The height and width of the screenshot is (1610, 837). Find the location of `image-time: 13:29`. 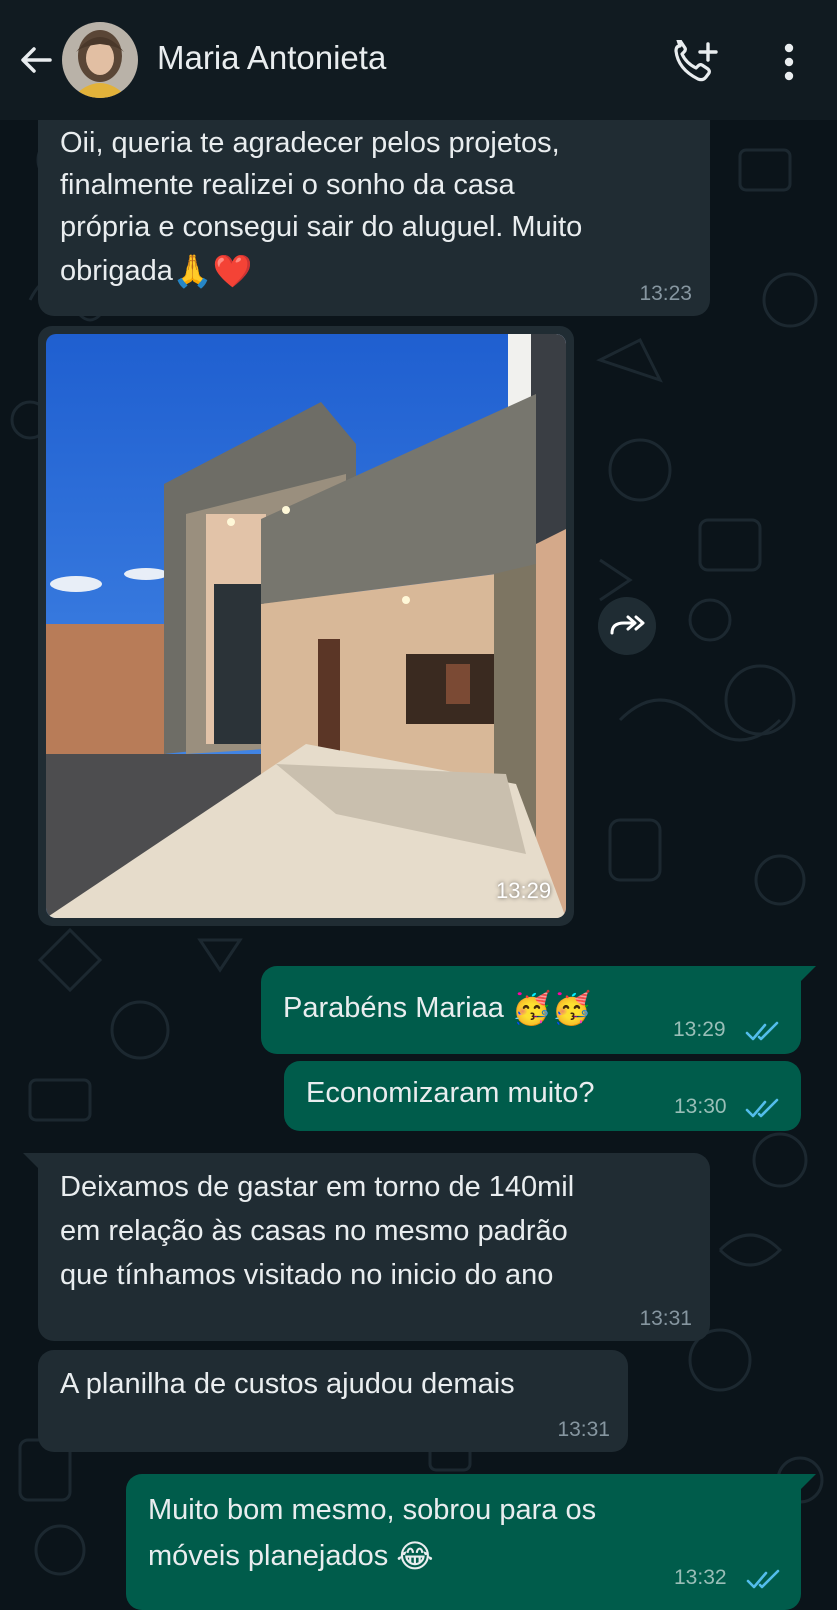

image-time: 13:29 is located at coordinates (524, 890).